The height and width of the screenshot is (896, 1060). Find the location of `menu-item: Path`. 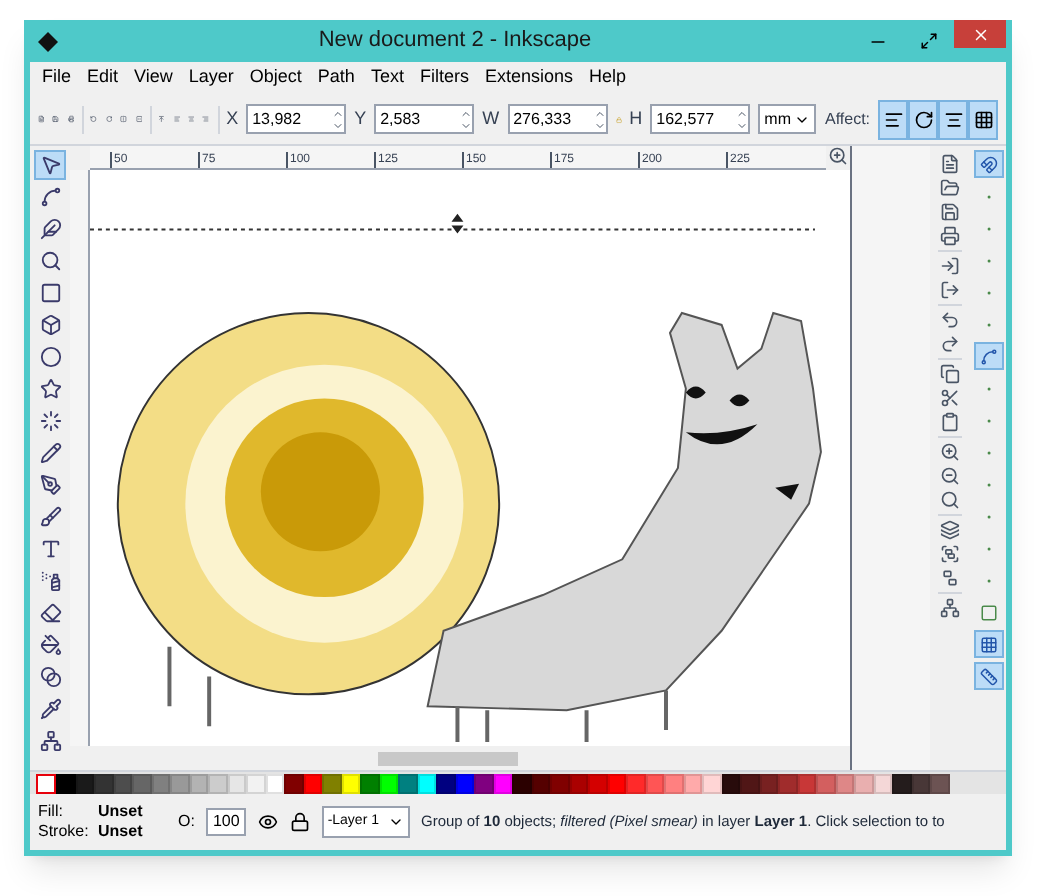

menu-item: Path is located at coordinates (336, 78).